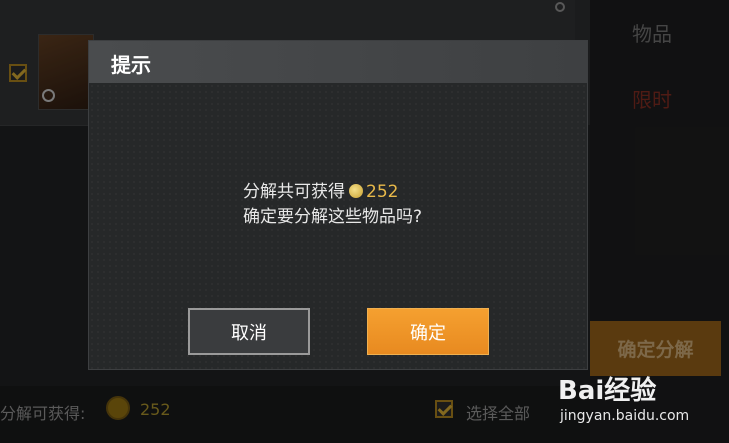 The height and width of the screenshot is (443, 729). What do you see at coordinates (131, 65) in the screenshot?
I see `dialog-title: 提示` at bounding box center [131, 65].